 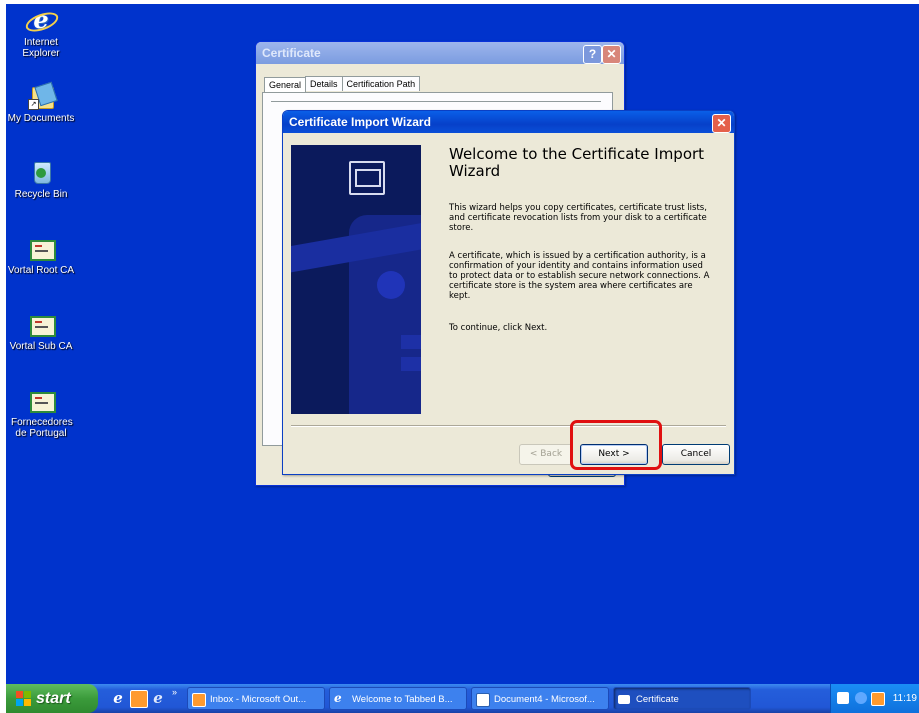 What do you see at coordinates (577, 162) in the screenshot?
I see `wizard-heading: Welcome to the Certificate Import Wizard` at bounding box center [577, 162].